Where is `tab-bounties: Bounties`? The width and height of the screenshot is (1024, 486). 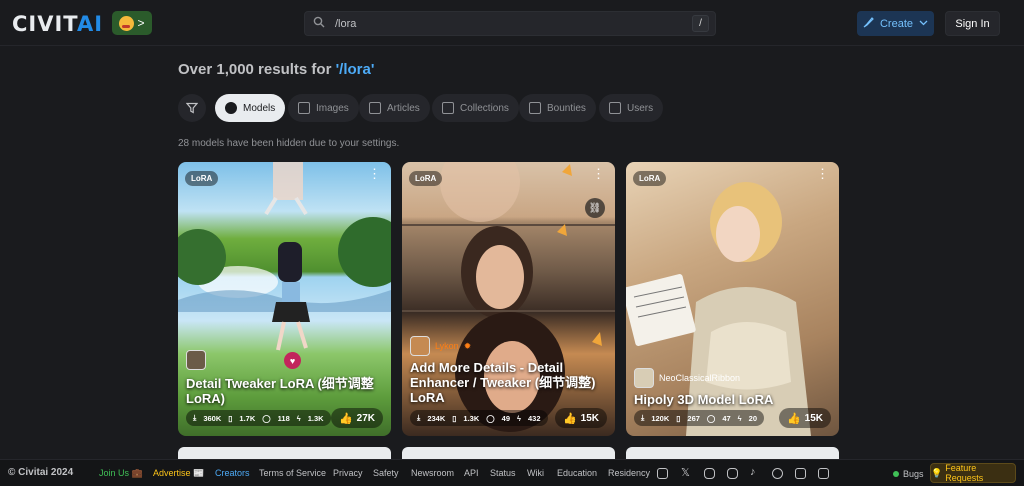 tab-bounties: Bounties is located at coordinates (557, 108).